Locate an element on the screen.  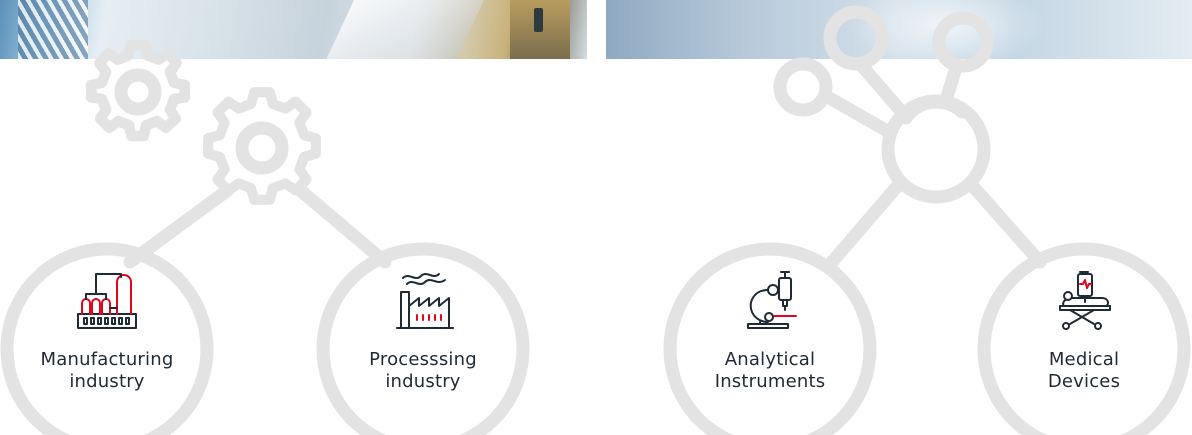
category-label: Manufacturing industry is located at coordinates (107, 370).